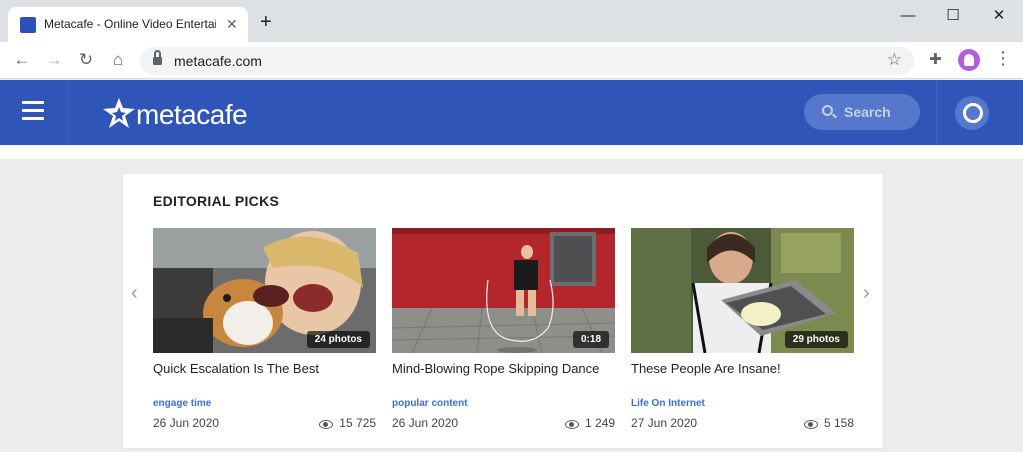 This screenshot has width=1023, height=452. What do you see at coordinates (232, 24) in the screenshot?
I see `close-tab-icon: ✕` at bounding box center [232, 24].